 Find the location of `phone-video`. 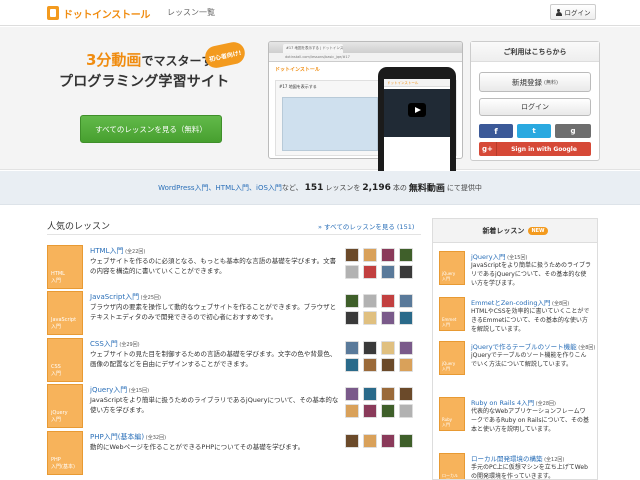

phone-video is located at coordinates (417, 113).